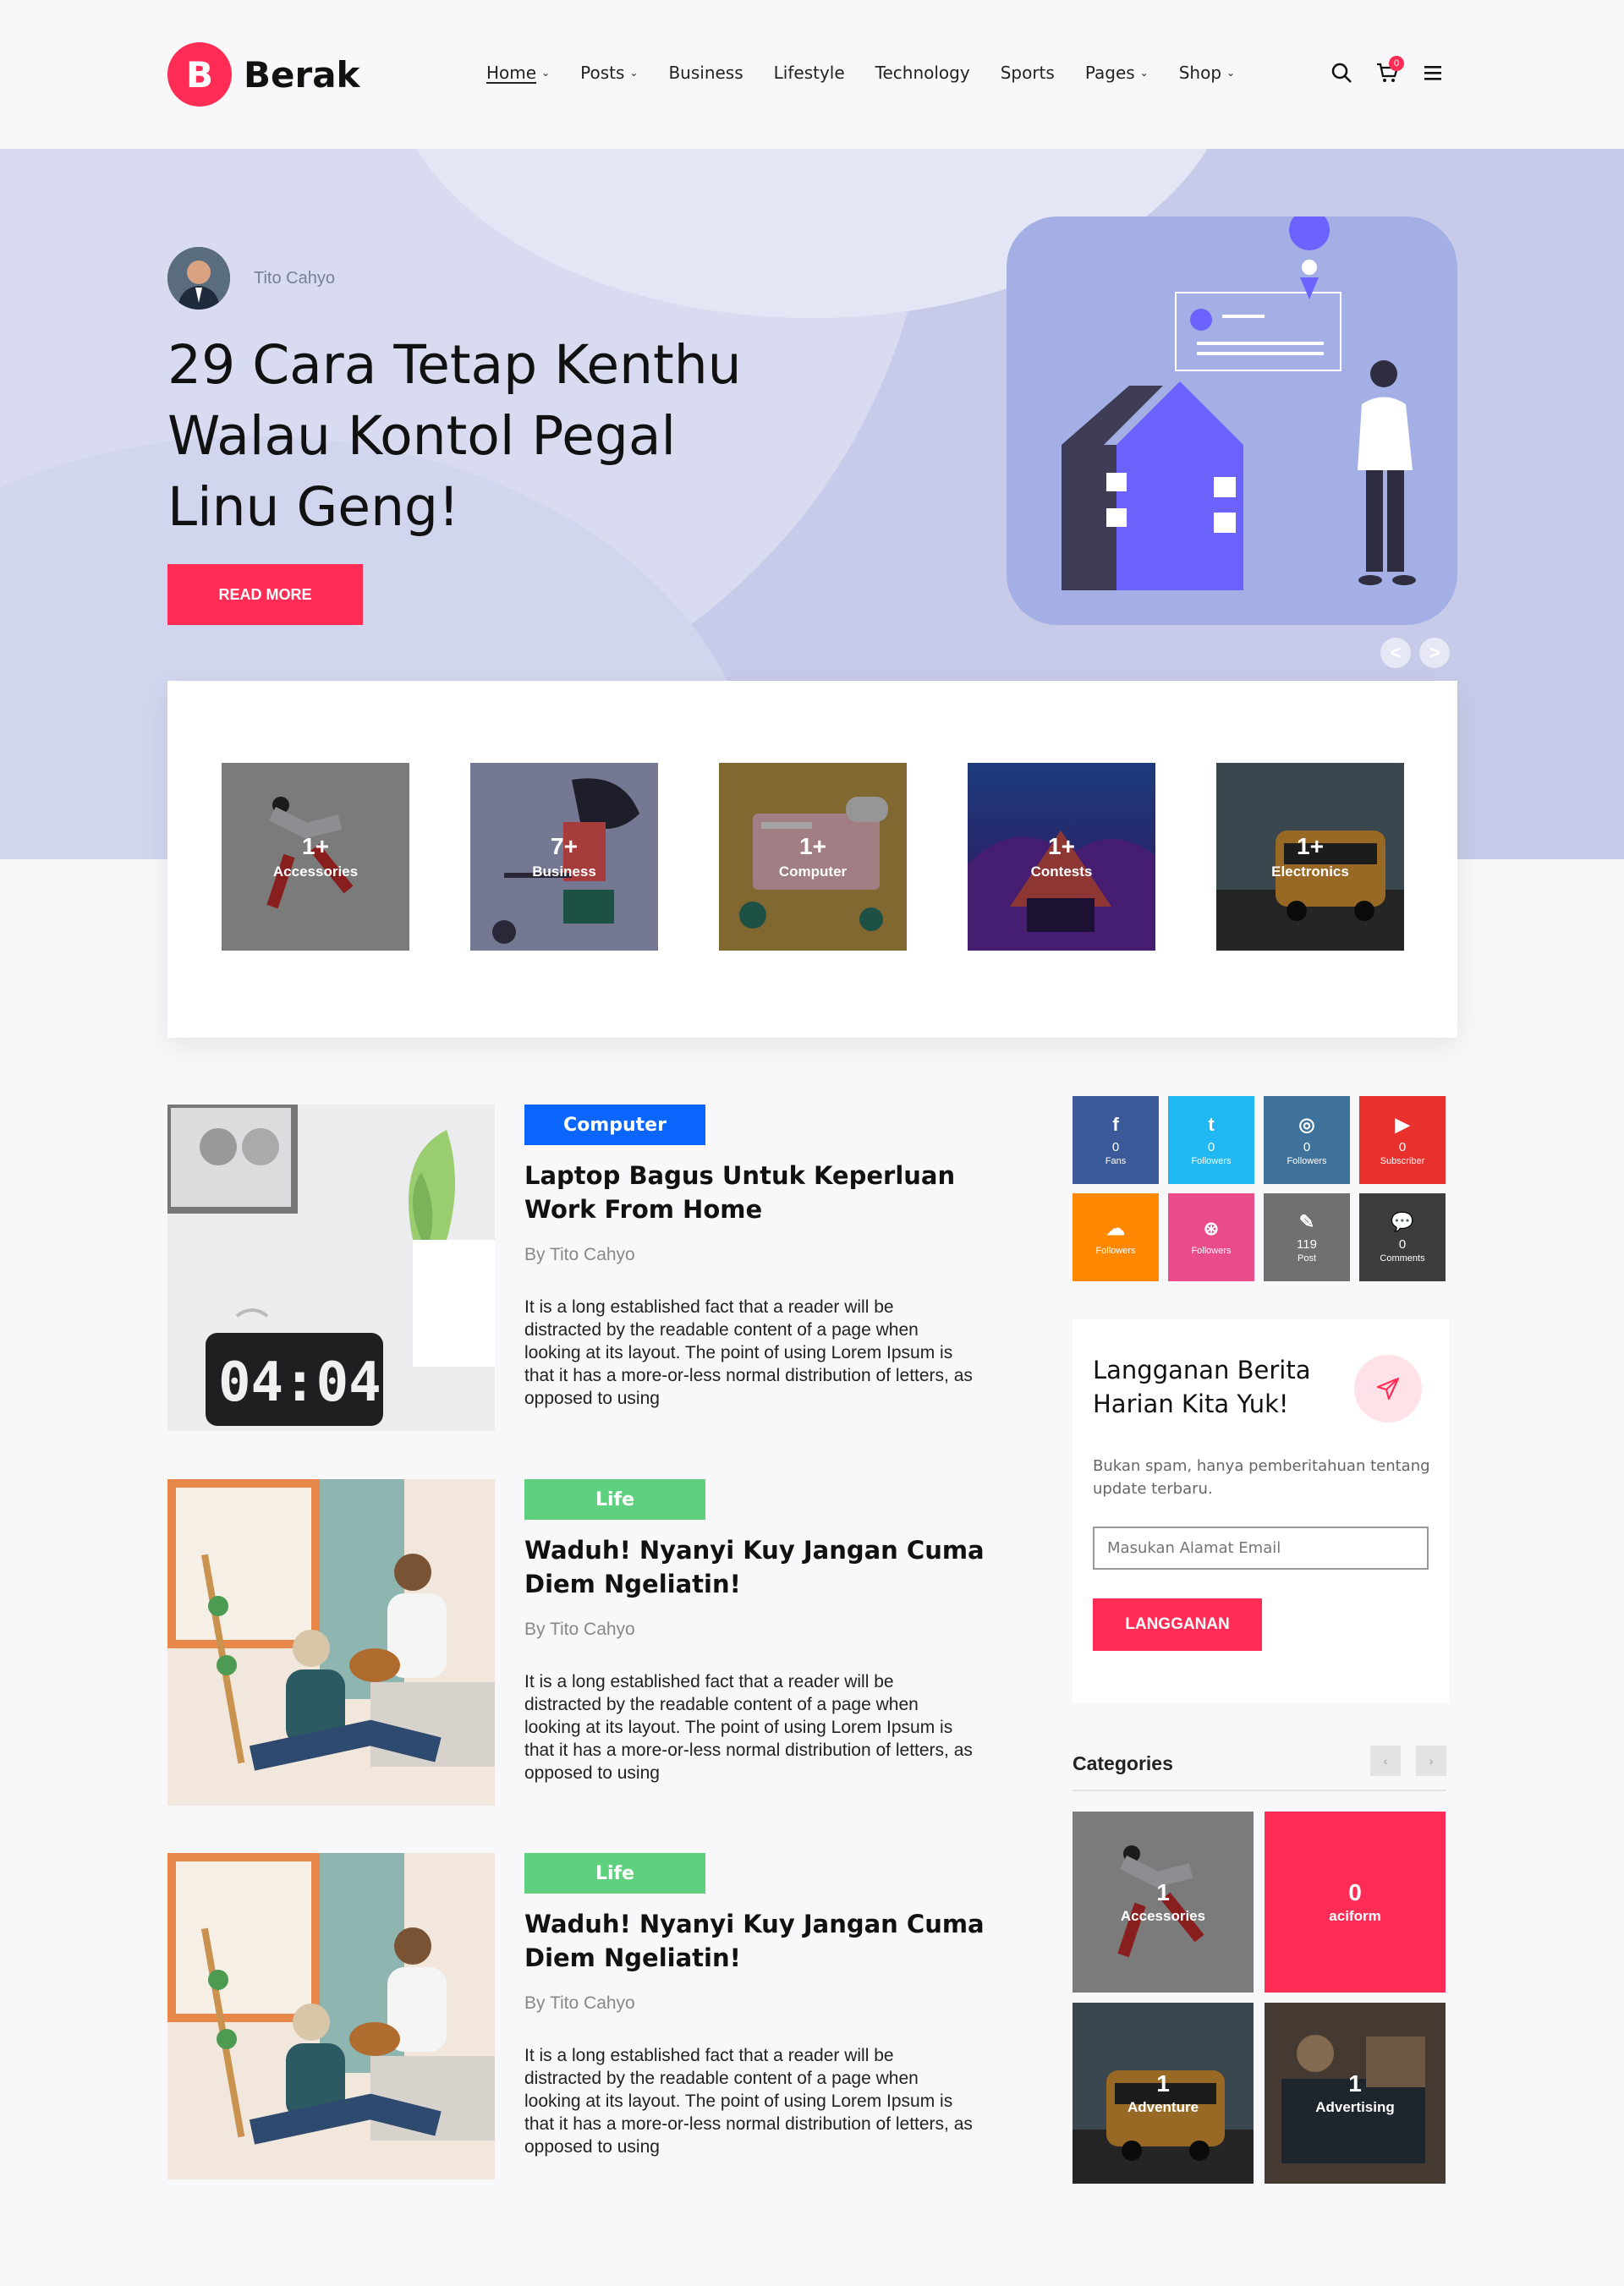 The height and width of the screenshot is (2286, 1624). I want to click on hero-slider-controls: < >, so click(1419, 653).